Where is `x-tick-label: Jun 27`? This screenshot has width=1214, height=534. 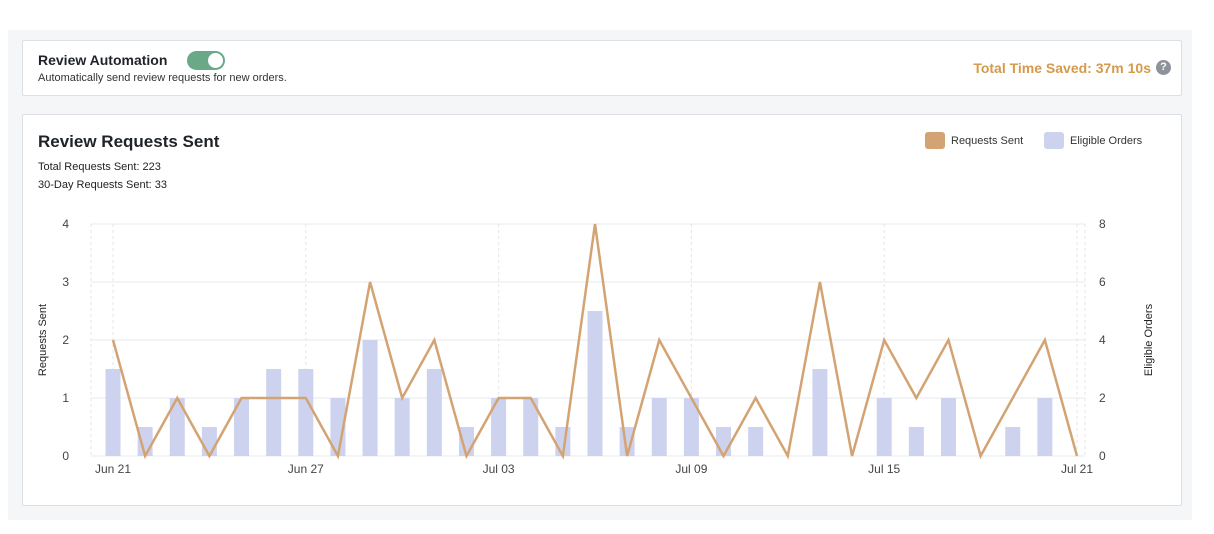
x-tick-label: Jun 27 is located at coordinates (306, 469).